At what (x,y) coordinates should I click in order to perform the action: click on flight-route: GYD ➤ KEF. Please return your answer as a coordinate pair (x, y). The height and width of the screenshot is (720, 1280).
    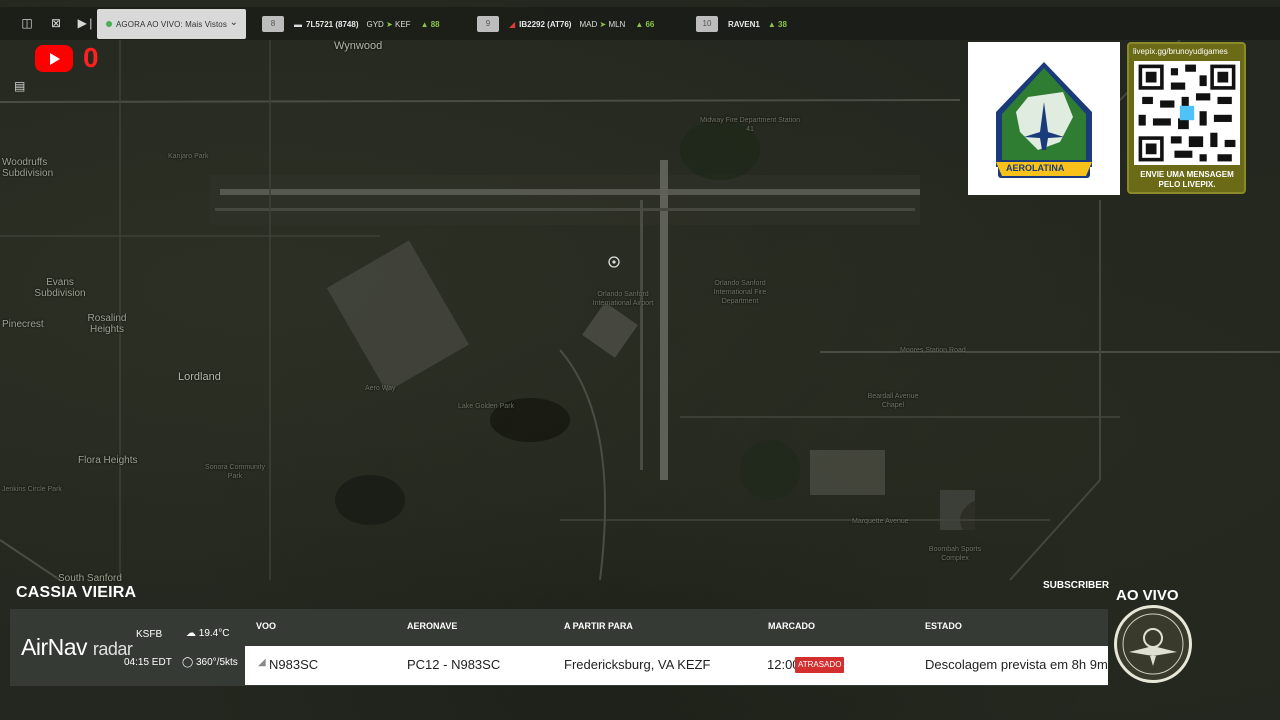
    Looking at the image, I should click on (388, 24).